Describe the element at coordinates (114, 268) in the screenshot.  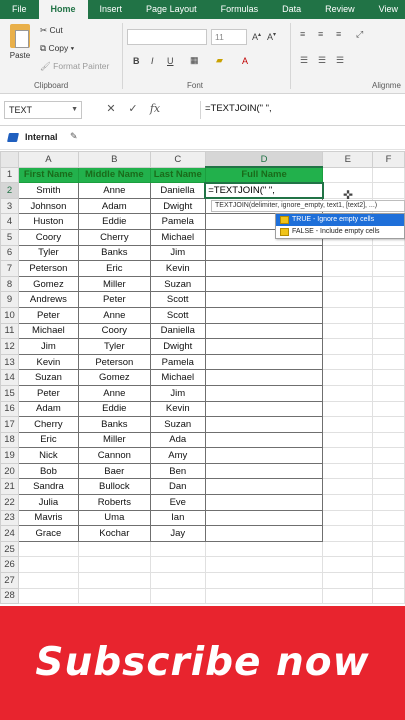
I see `data-cell: Eric` at that location.